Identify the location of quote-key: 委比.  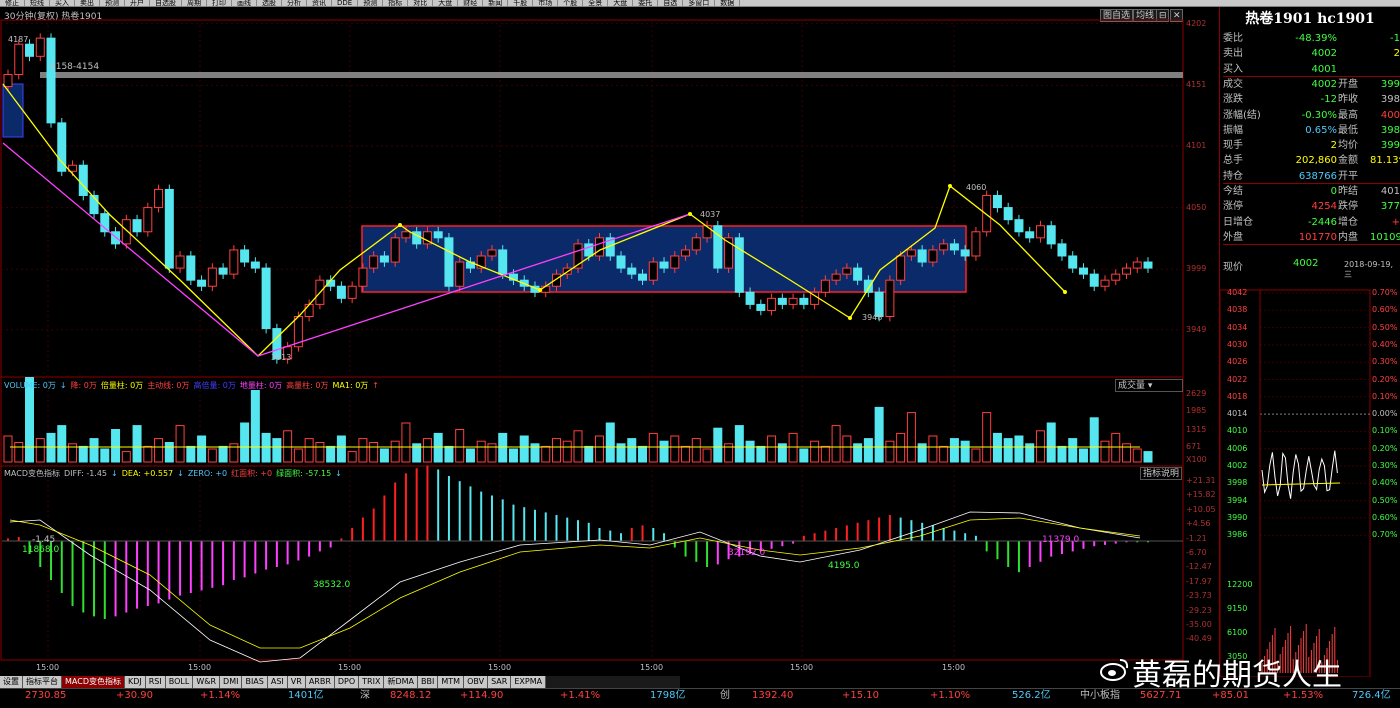
(1233, 38).